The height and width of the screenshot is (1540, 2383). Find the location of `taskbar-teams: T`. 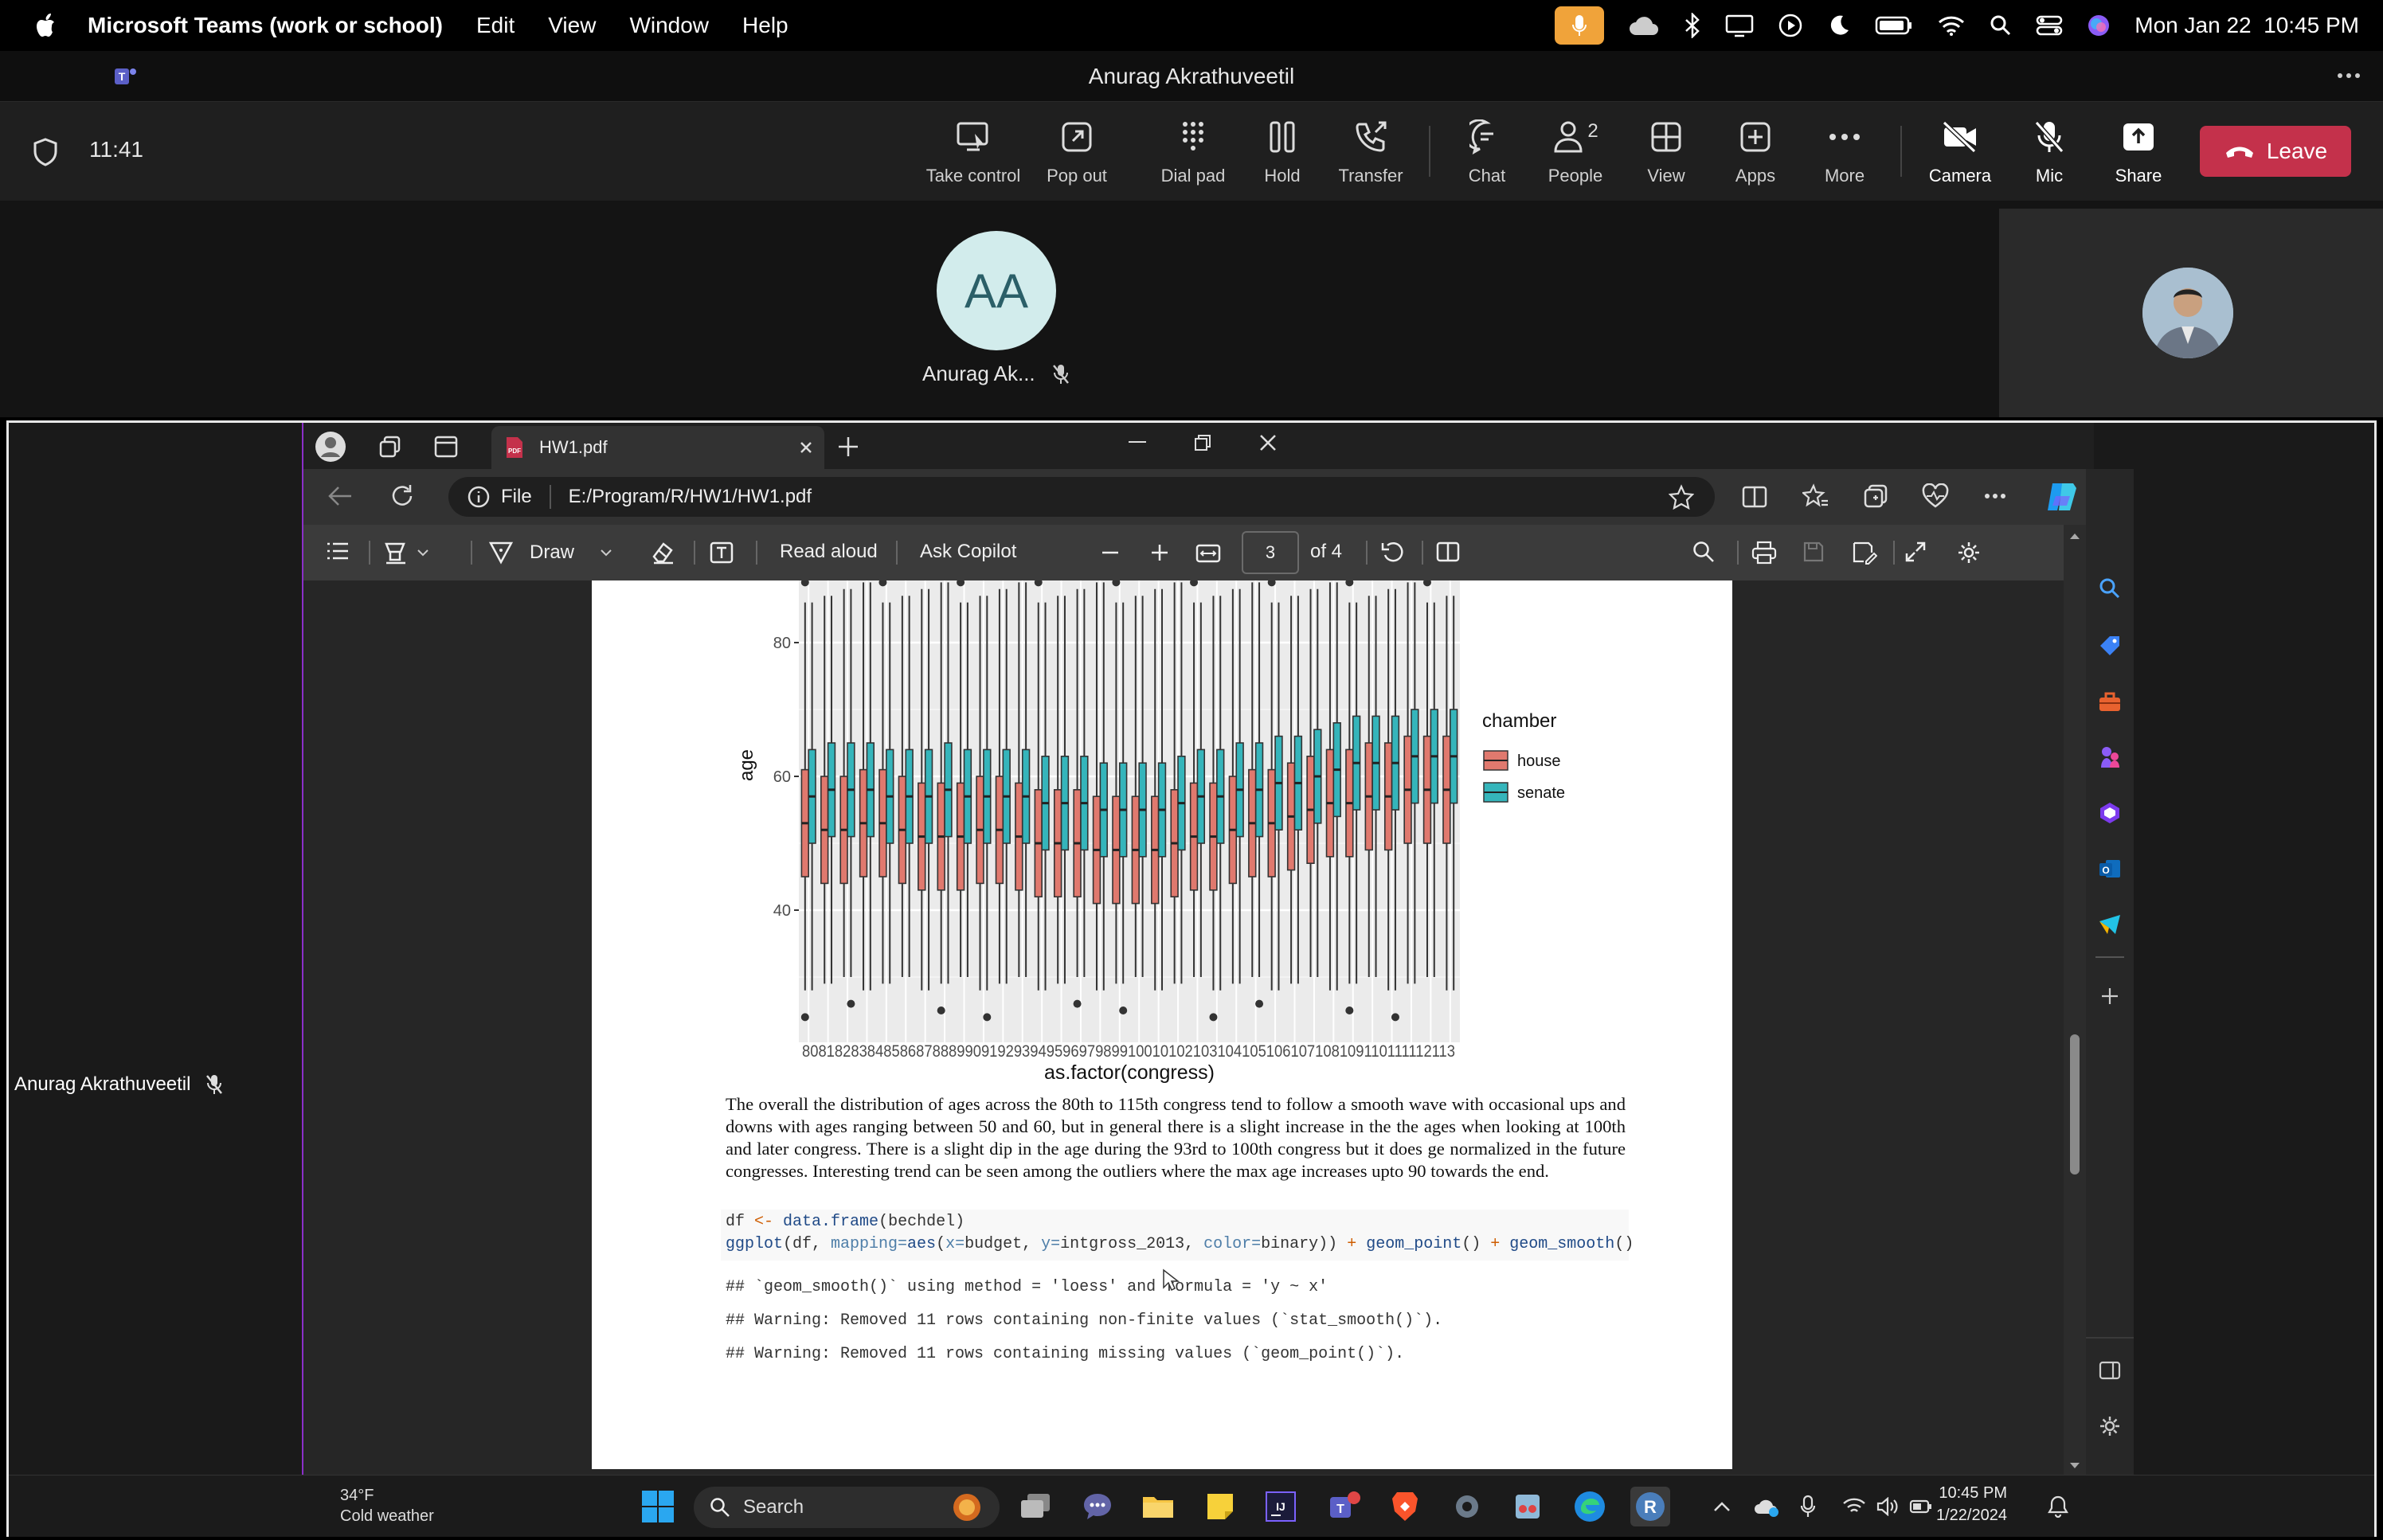

taskbar-teams: T is located at coordinates (1344, 1506).